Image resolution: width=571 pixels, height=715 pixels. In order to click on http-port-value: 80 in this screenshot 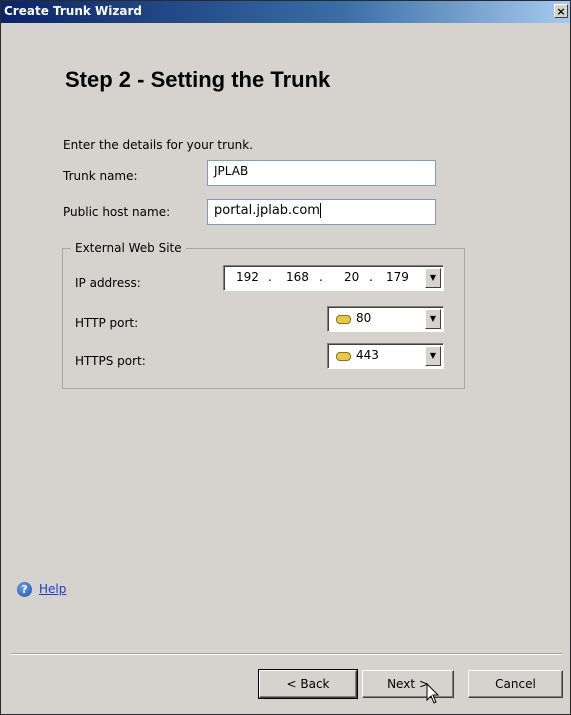, I will do `click(364, 318)`.